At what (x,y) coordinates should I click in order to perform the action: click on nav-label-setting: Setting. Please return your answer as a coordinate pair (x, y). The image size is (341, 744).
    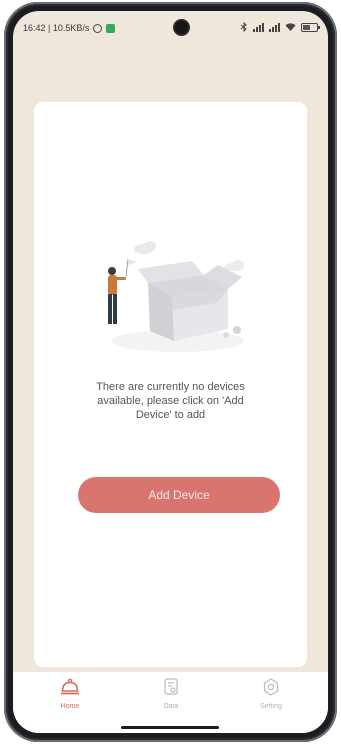
    Looking at the image, I should click on (271, 706).